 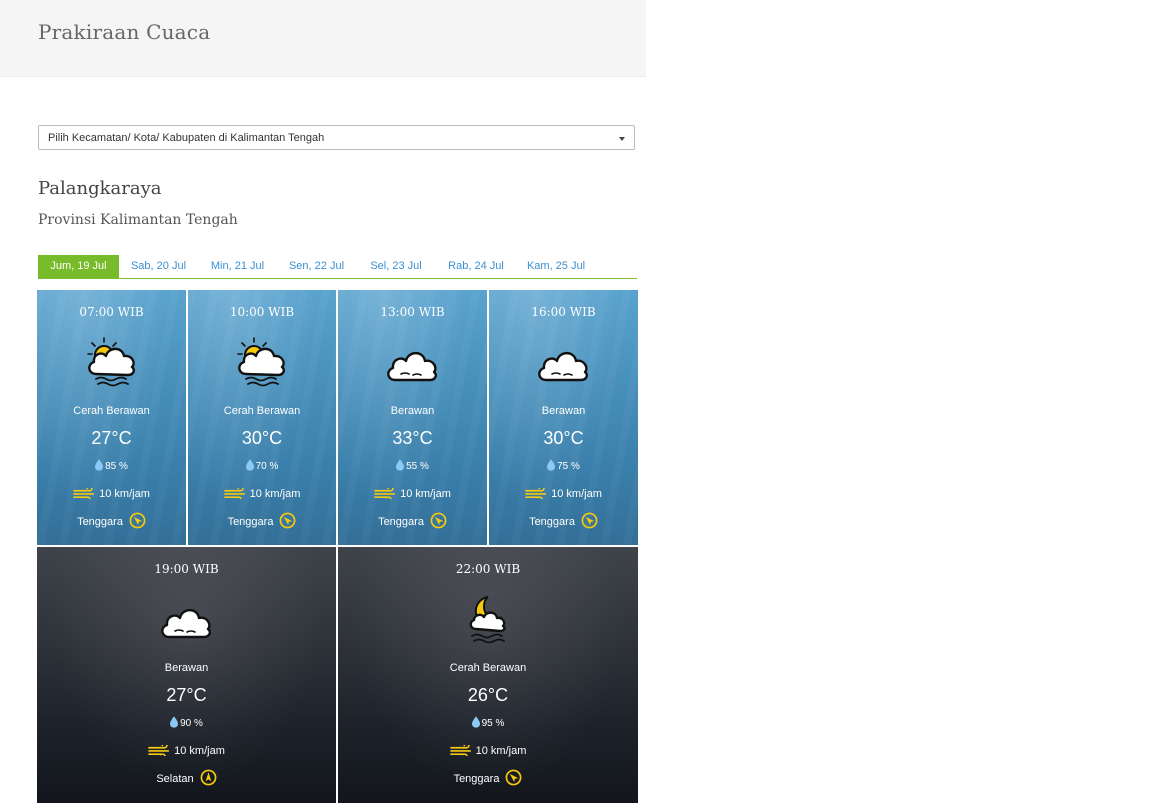 What do you see at coordinates (556, 266) in the screenshot?
I see `tab-day-6: Kam, 25 Jul` at bounding box center [556, 266].